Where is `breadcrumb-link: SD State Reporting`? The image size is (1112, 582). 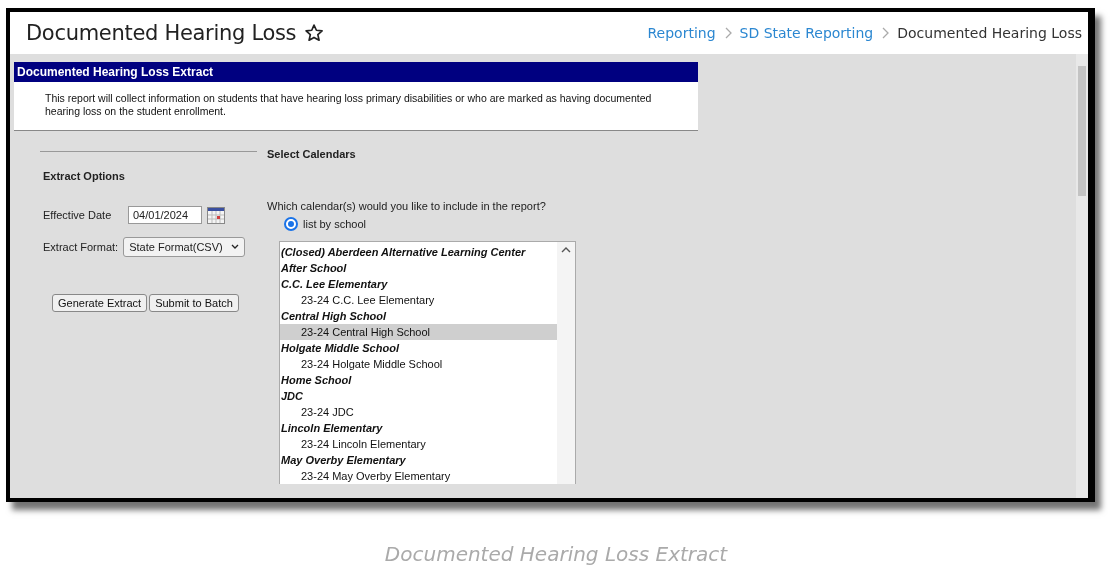 breadcrumb-link: SD State Reporting is located at coordinates (806, 33).